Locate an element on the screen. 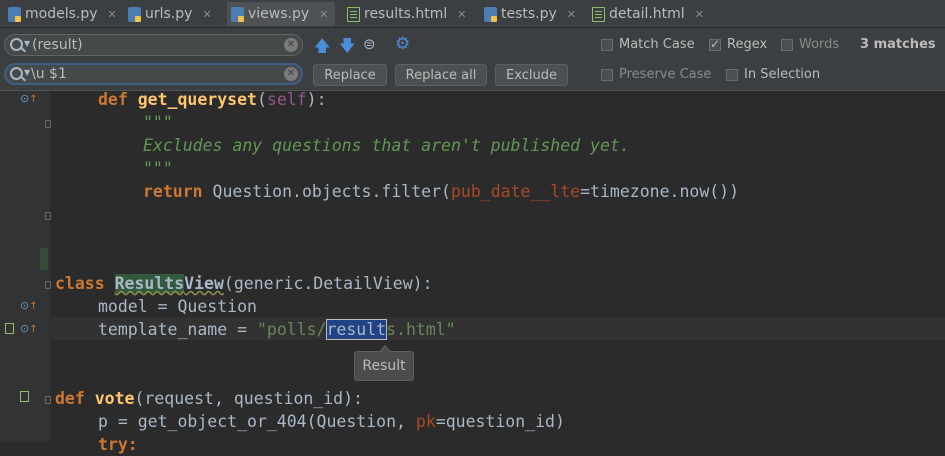  code-line: try: is located at coordinates (118, 444).